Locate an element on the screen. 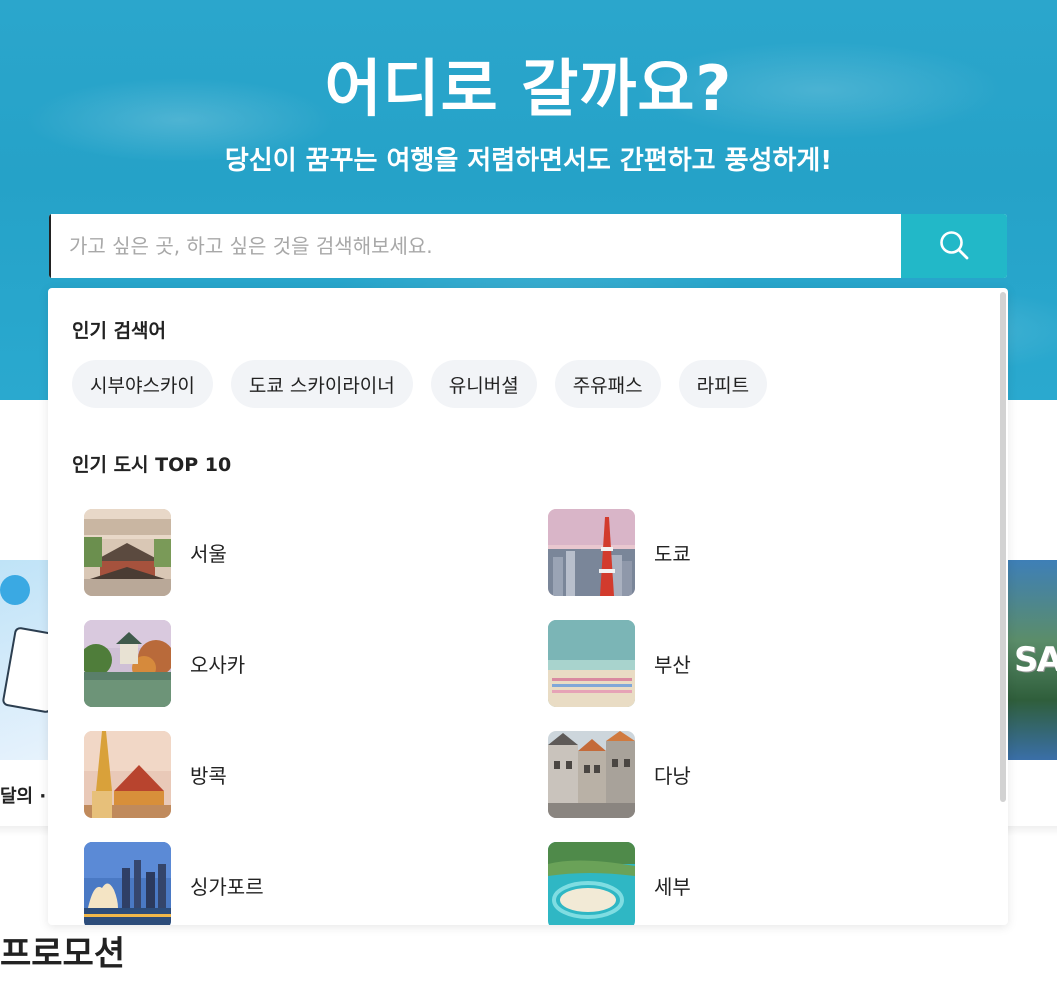  search-icon is located at coordinates (954, 246).